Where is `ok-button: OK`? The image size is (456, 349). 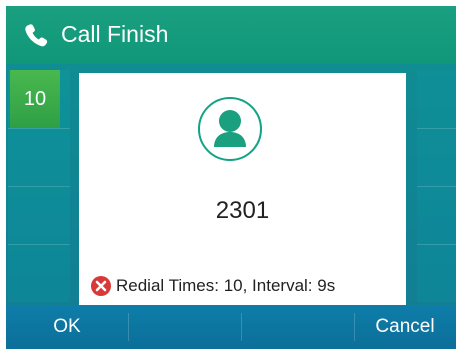
ok-button: OK is located at coordinates (67, 327).